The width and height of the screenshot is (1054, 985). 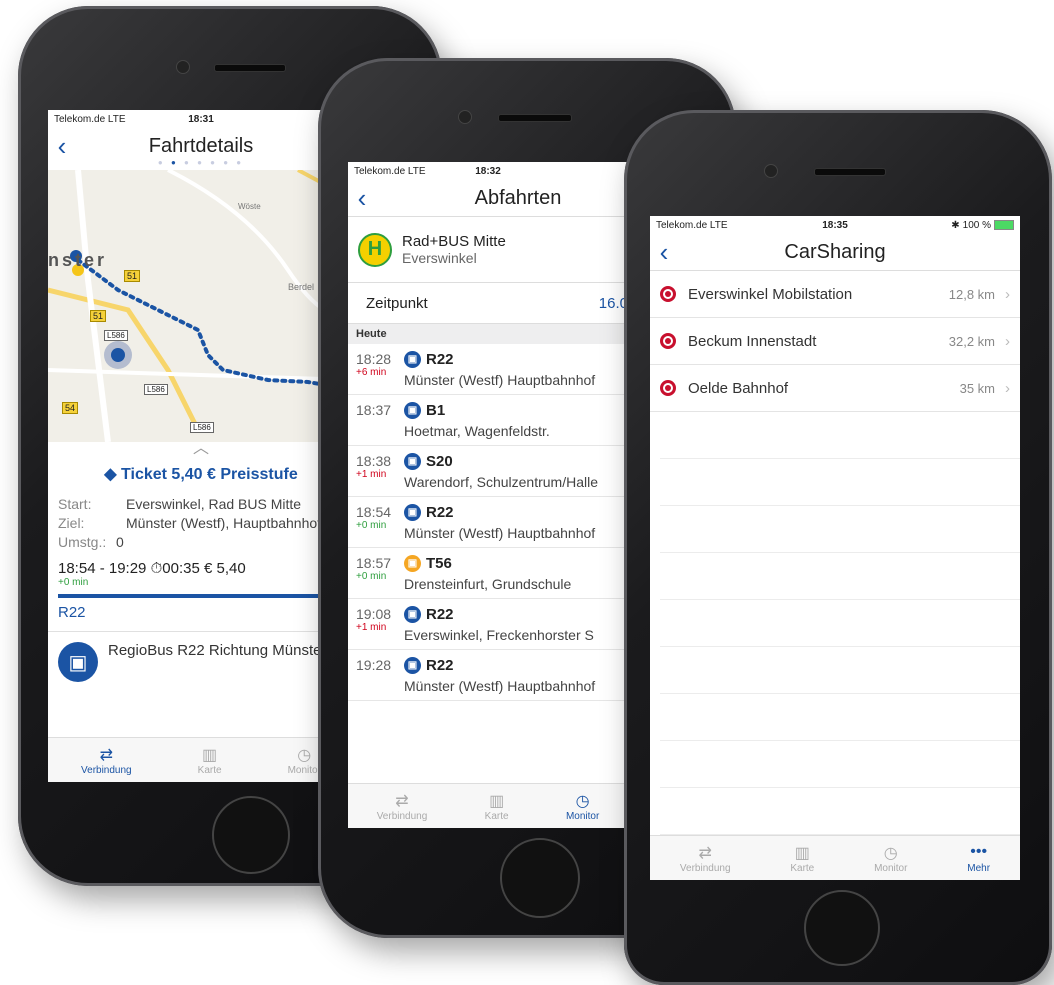 I want to click on departure-time: 18:37, so click(x=374, y=410).